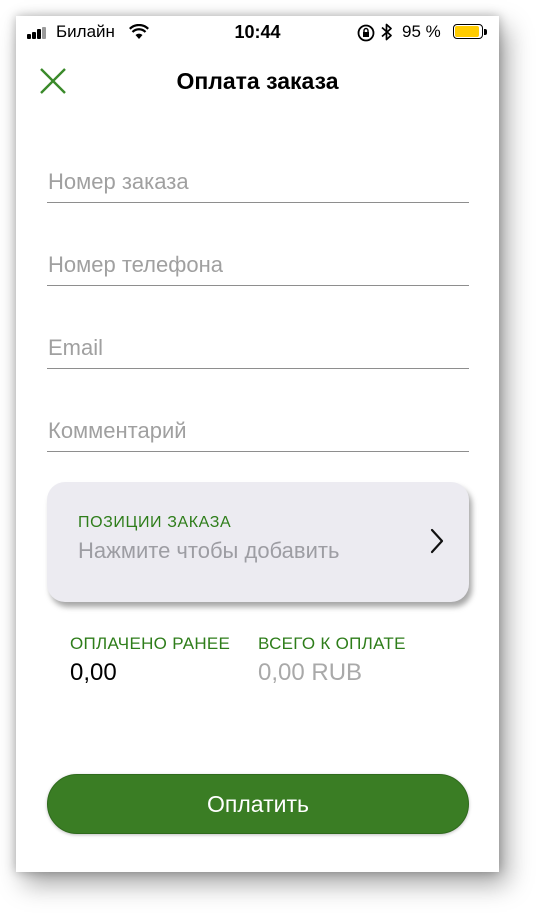 This screenshot has height=920, width=547. What do you see at coordinates (366, 35) in the screenshot?
I see `orientation-lock-icon` at bounding box center [366, 35].